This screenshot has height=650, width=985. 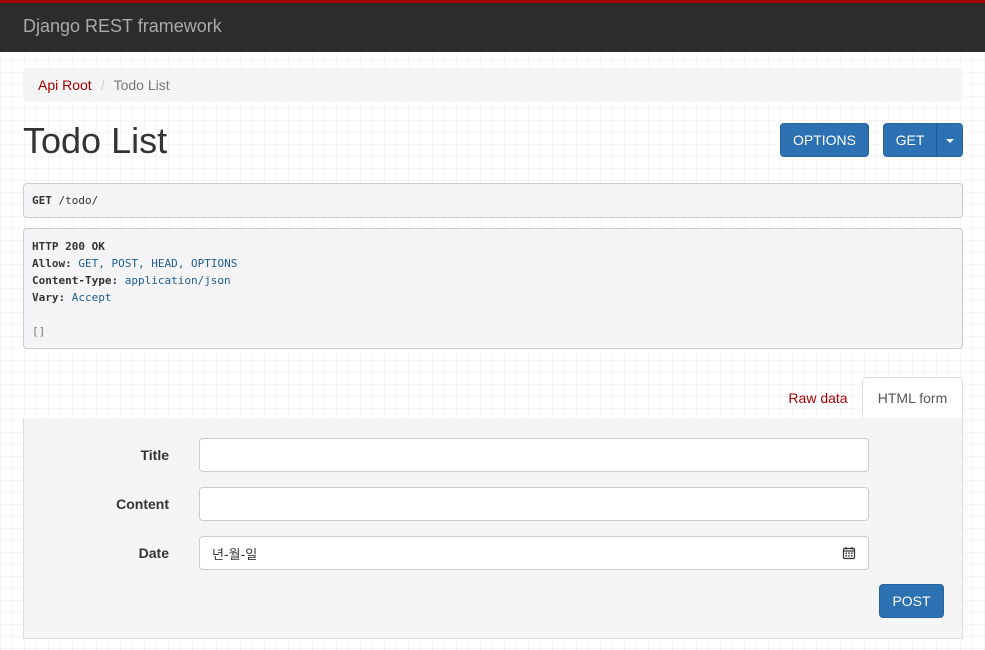 I want to click on header-allow-key: Allow:, so click(x=52, y=263).